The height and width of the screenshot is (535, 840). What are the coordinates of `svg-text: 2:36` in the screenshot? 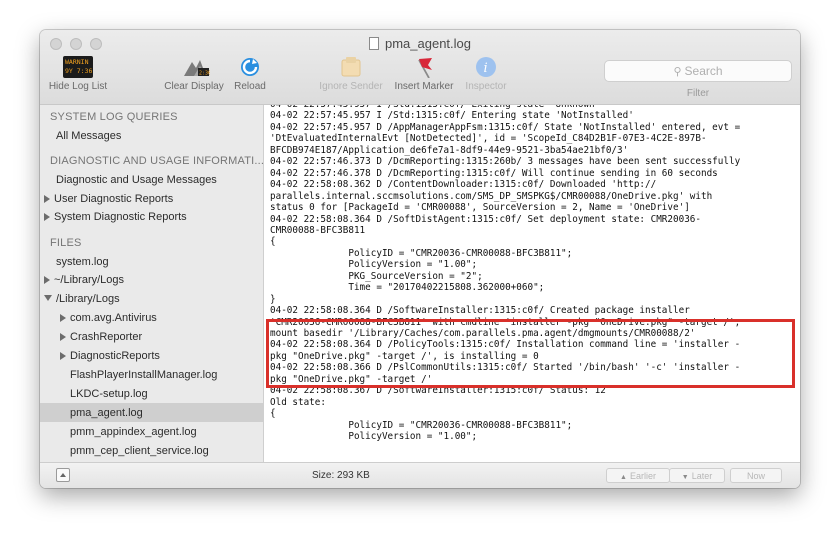 It's located at (204, 74).